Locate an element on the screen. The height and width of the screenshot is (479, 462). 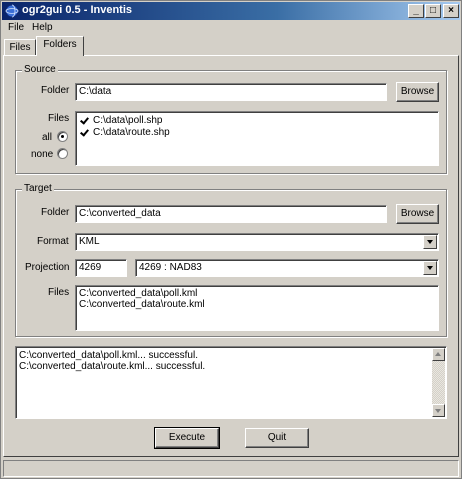
target-folder-label: Folder is located at coordinates (55, 212).